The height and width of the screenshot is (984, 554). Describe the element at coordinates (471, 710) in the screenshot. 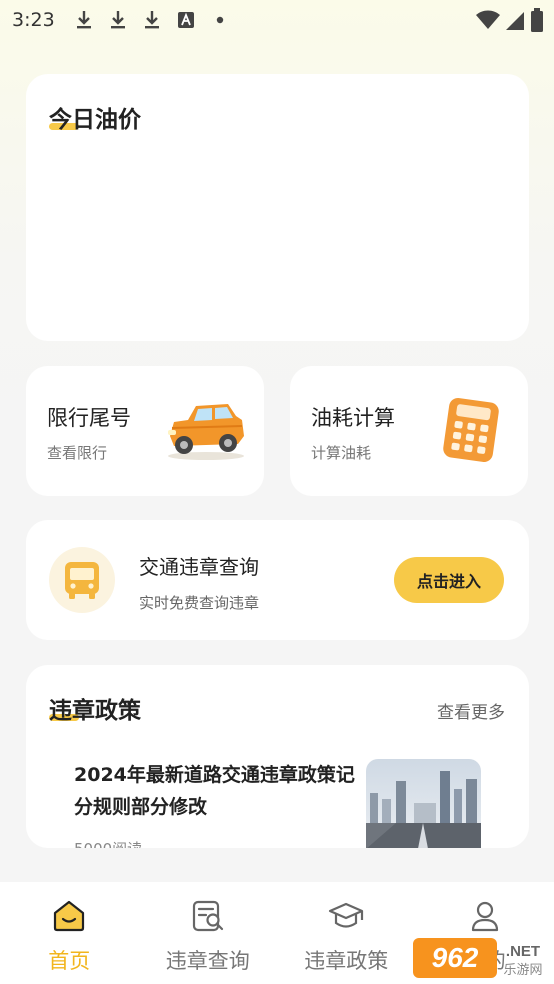

I see `view-more-link: 查看更多` at that location.